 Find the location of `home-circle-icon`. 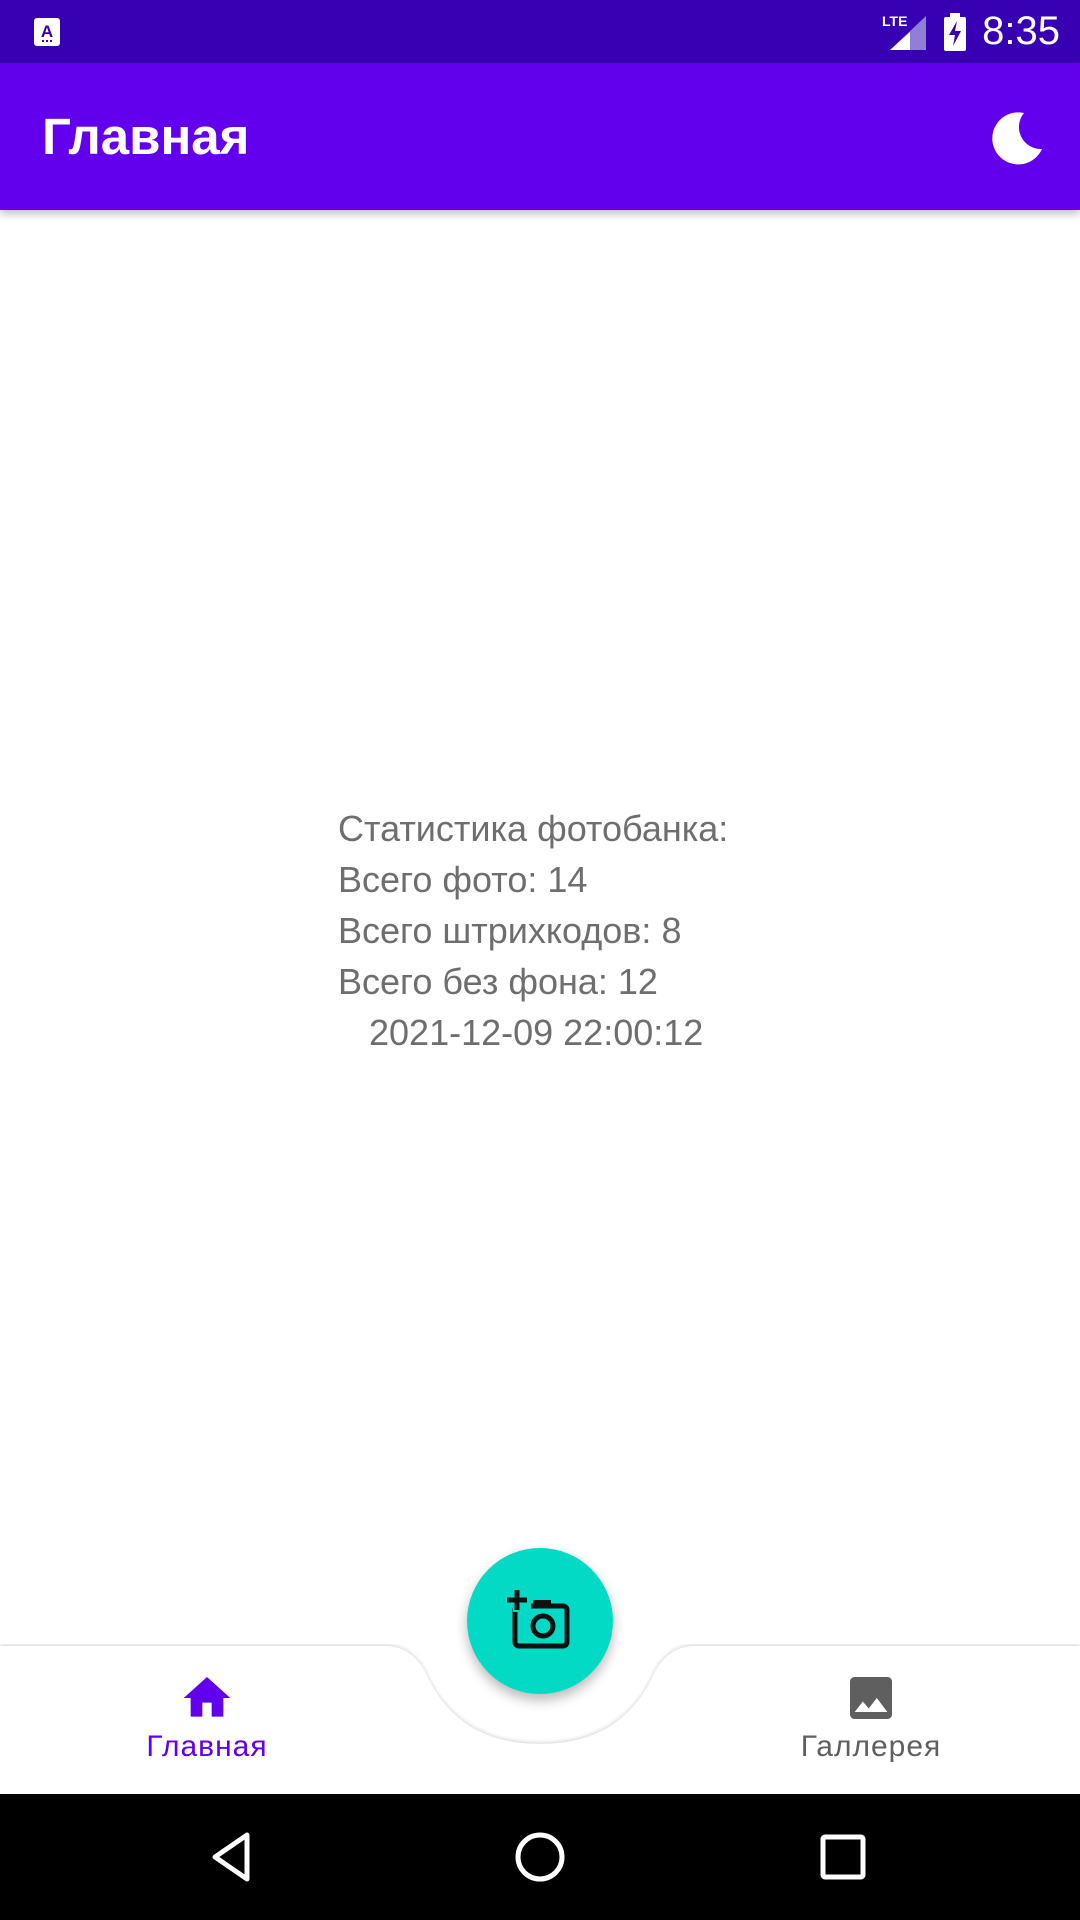

home-circle-icon is located at coordinates (540, 1857).